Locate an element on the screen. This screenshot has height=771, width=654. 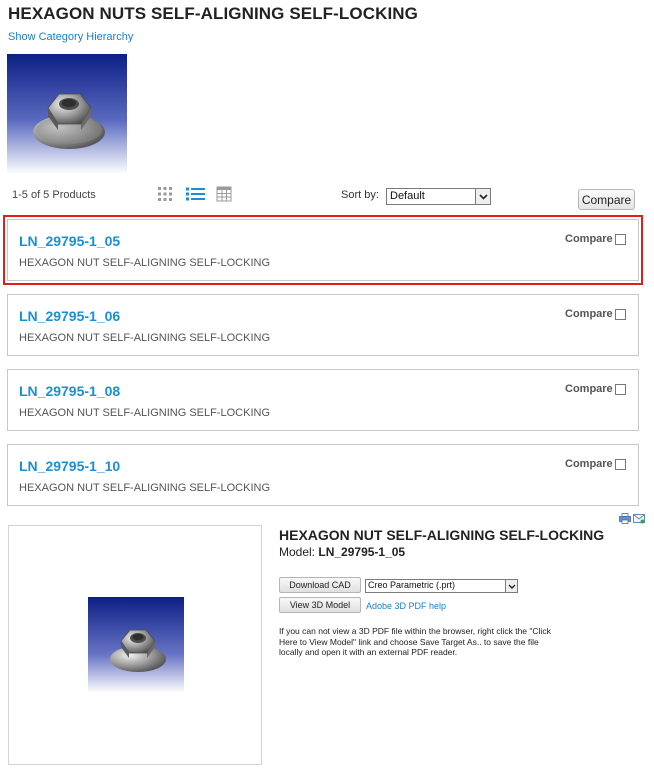
product-title-link: LN_29795-1_05 is located at coordinates (69, 241).